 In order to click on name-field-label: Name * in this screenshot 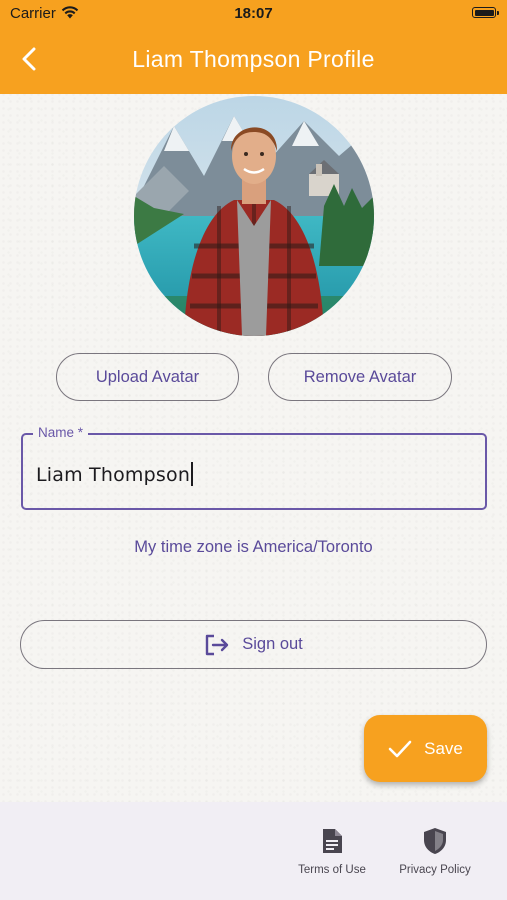, I will do `click(61, 432)`.